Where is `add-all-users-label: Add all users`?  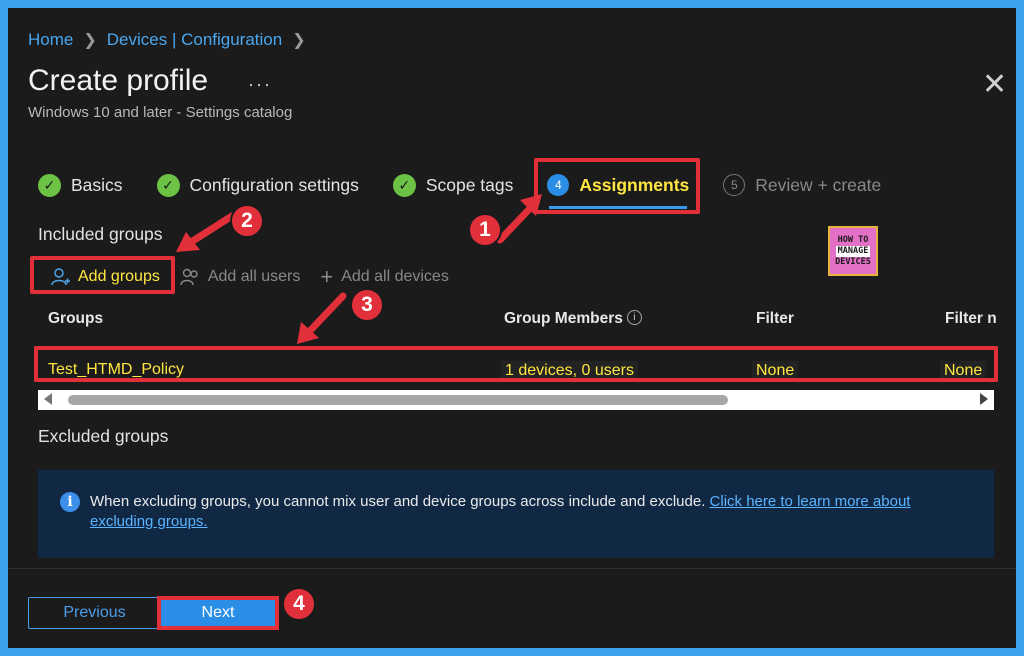 add-all-users-label: Add all users is located at coordinates (254, 276).